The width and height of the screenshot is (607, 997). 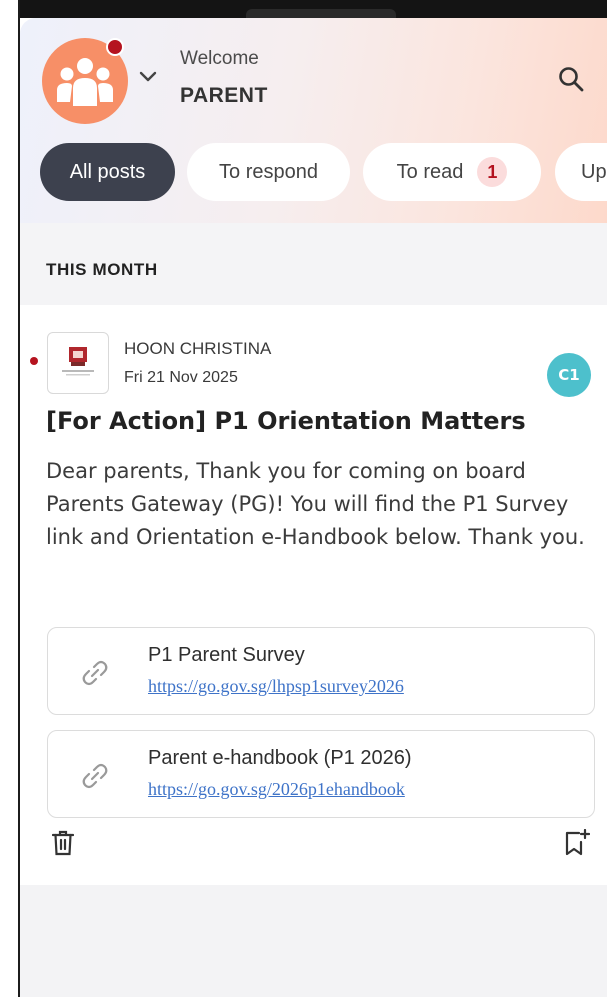 I want to click on tab-label: All posts, so click(x=107, y=171).